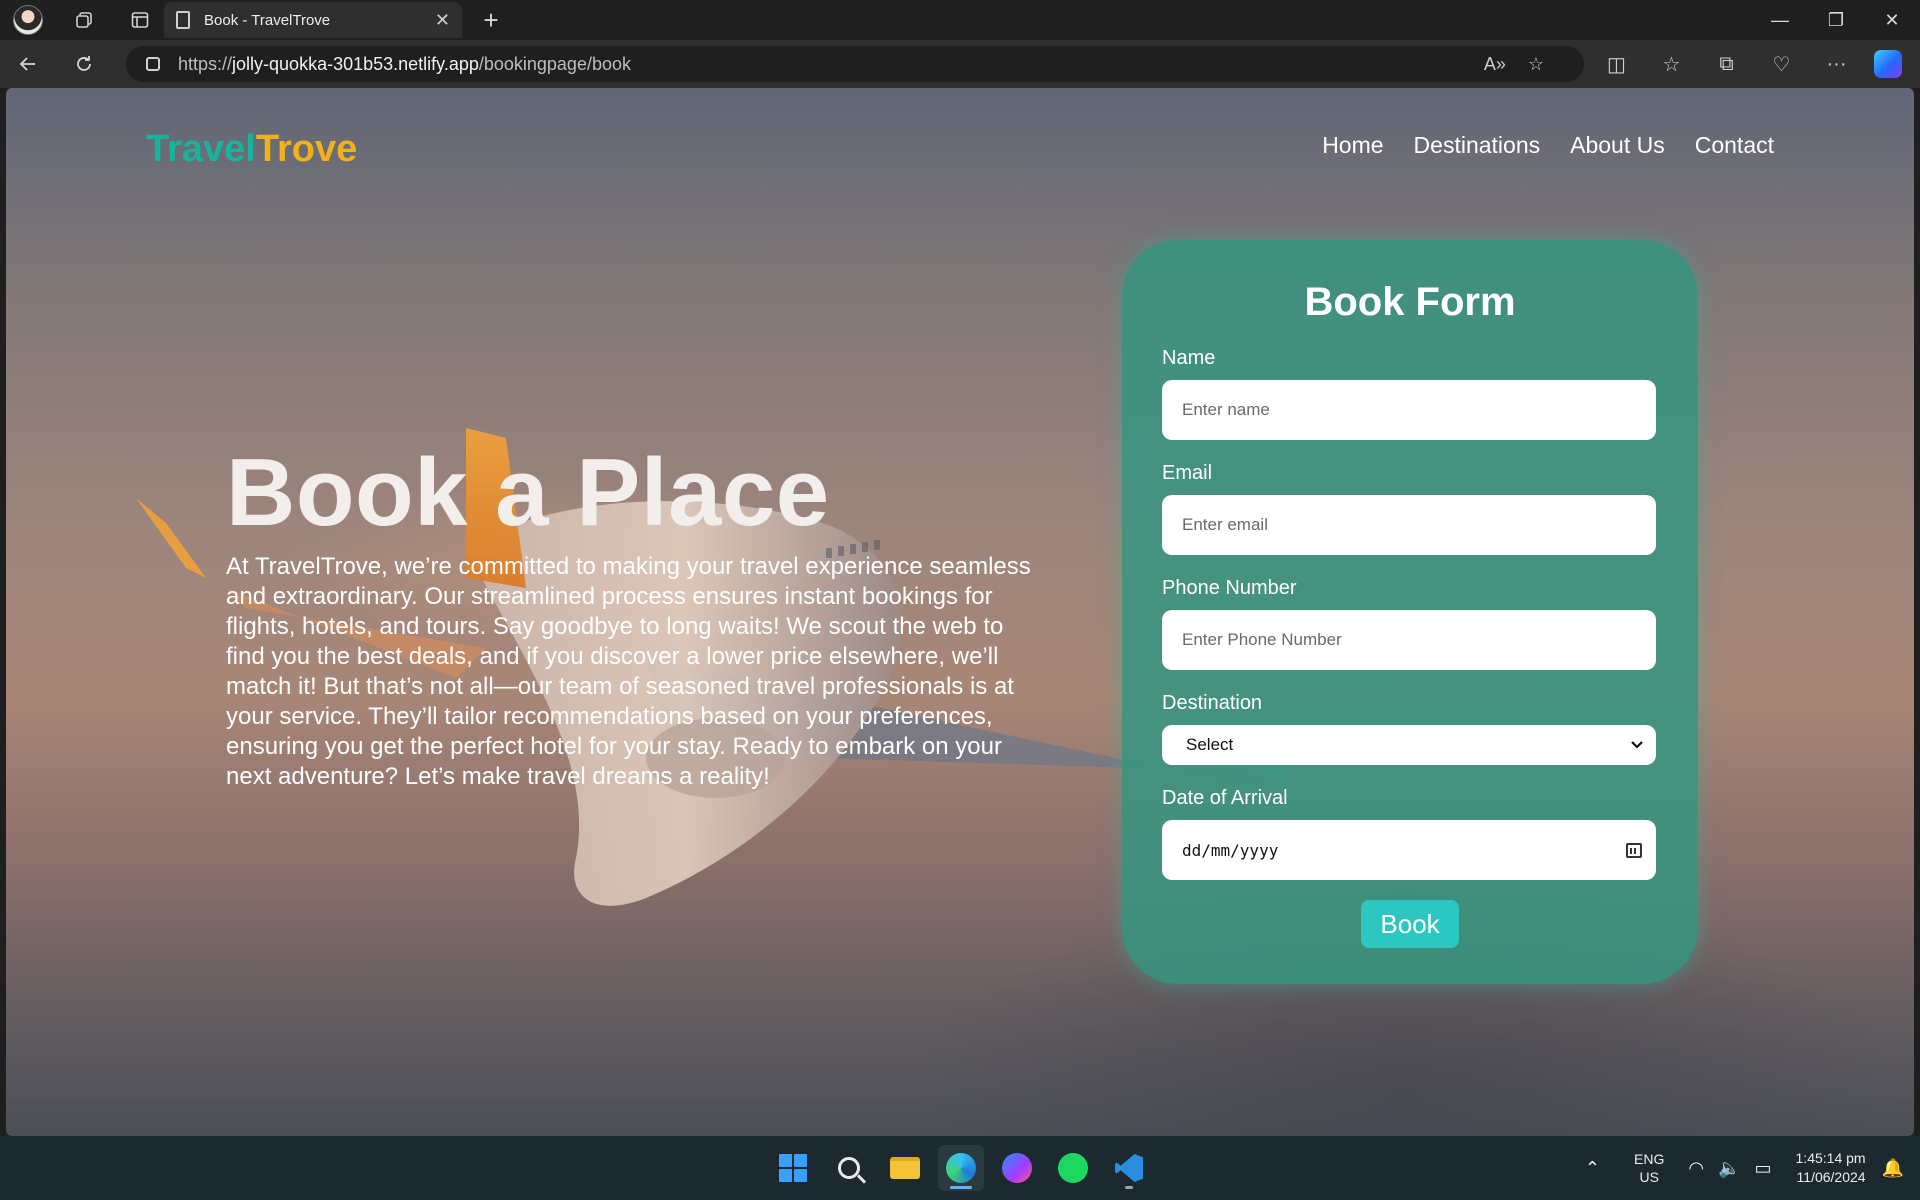  What do you see at coordinates (1649, 1168) in the screenshot?
I see `language-indicator: ENG US` at bounding box center [1649, 1168].